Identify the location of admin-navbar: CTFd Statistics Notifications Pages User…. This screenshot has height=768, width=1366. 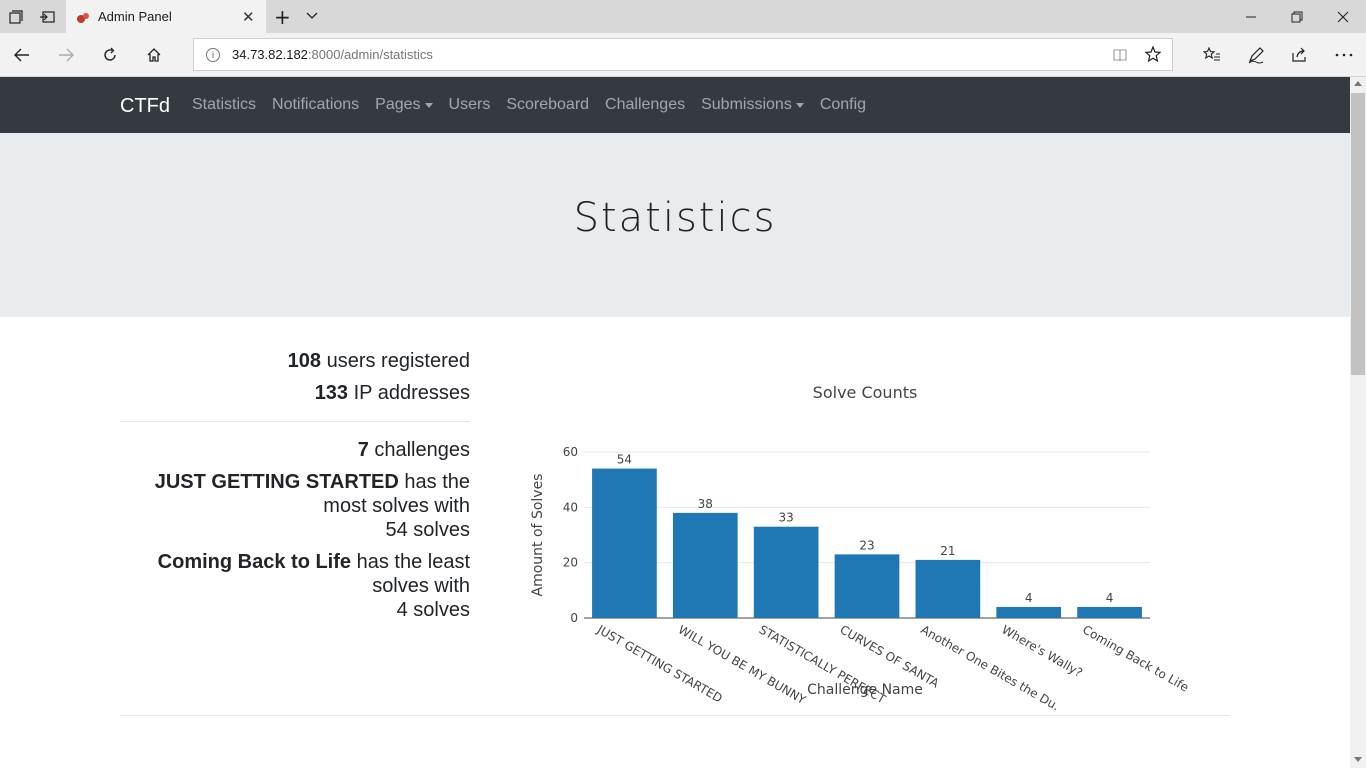
(675, 105).